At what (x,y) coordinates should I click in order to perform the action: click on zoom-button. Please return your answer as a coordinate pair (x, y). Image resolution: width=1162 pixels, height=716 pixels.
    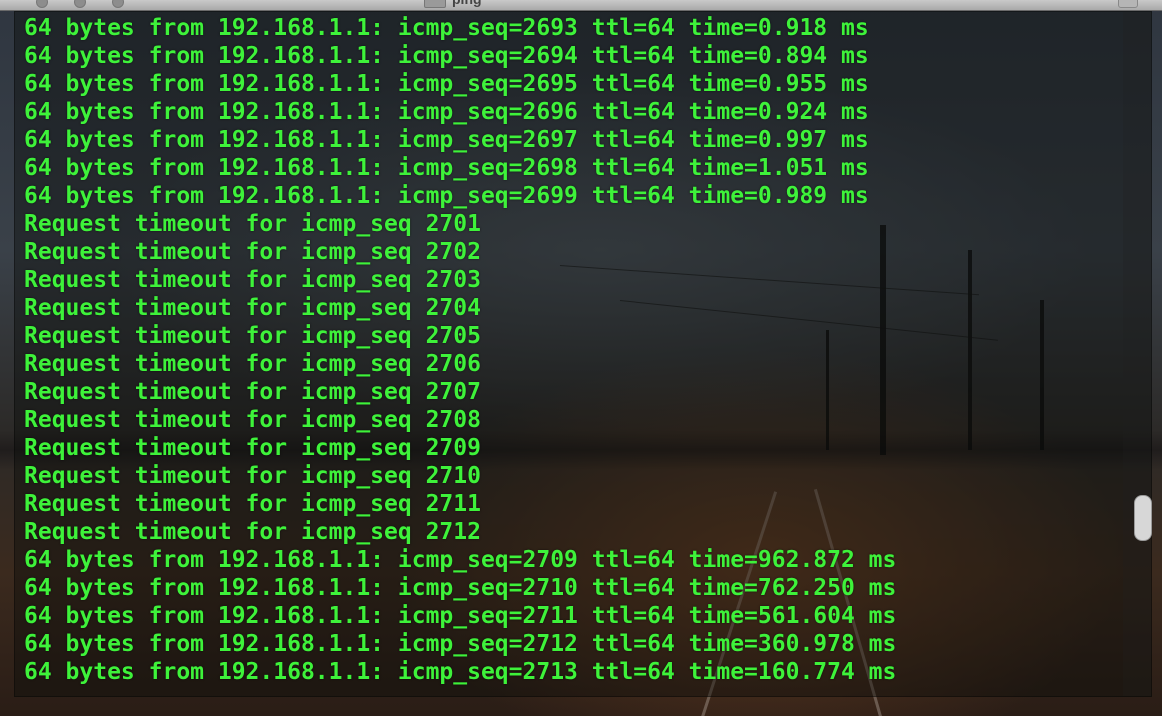
    Looking at the image, I should click on (118, 4).